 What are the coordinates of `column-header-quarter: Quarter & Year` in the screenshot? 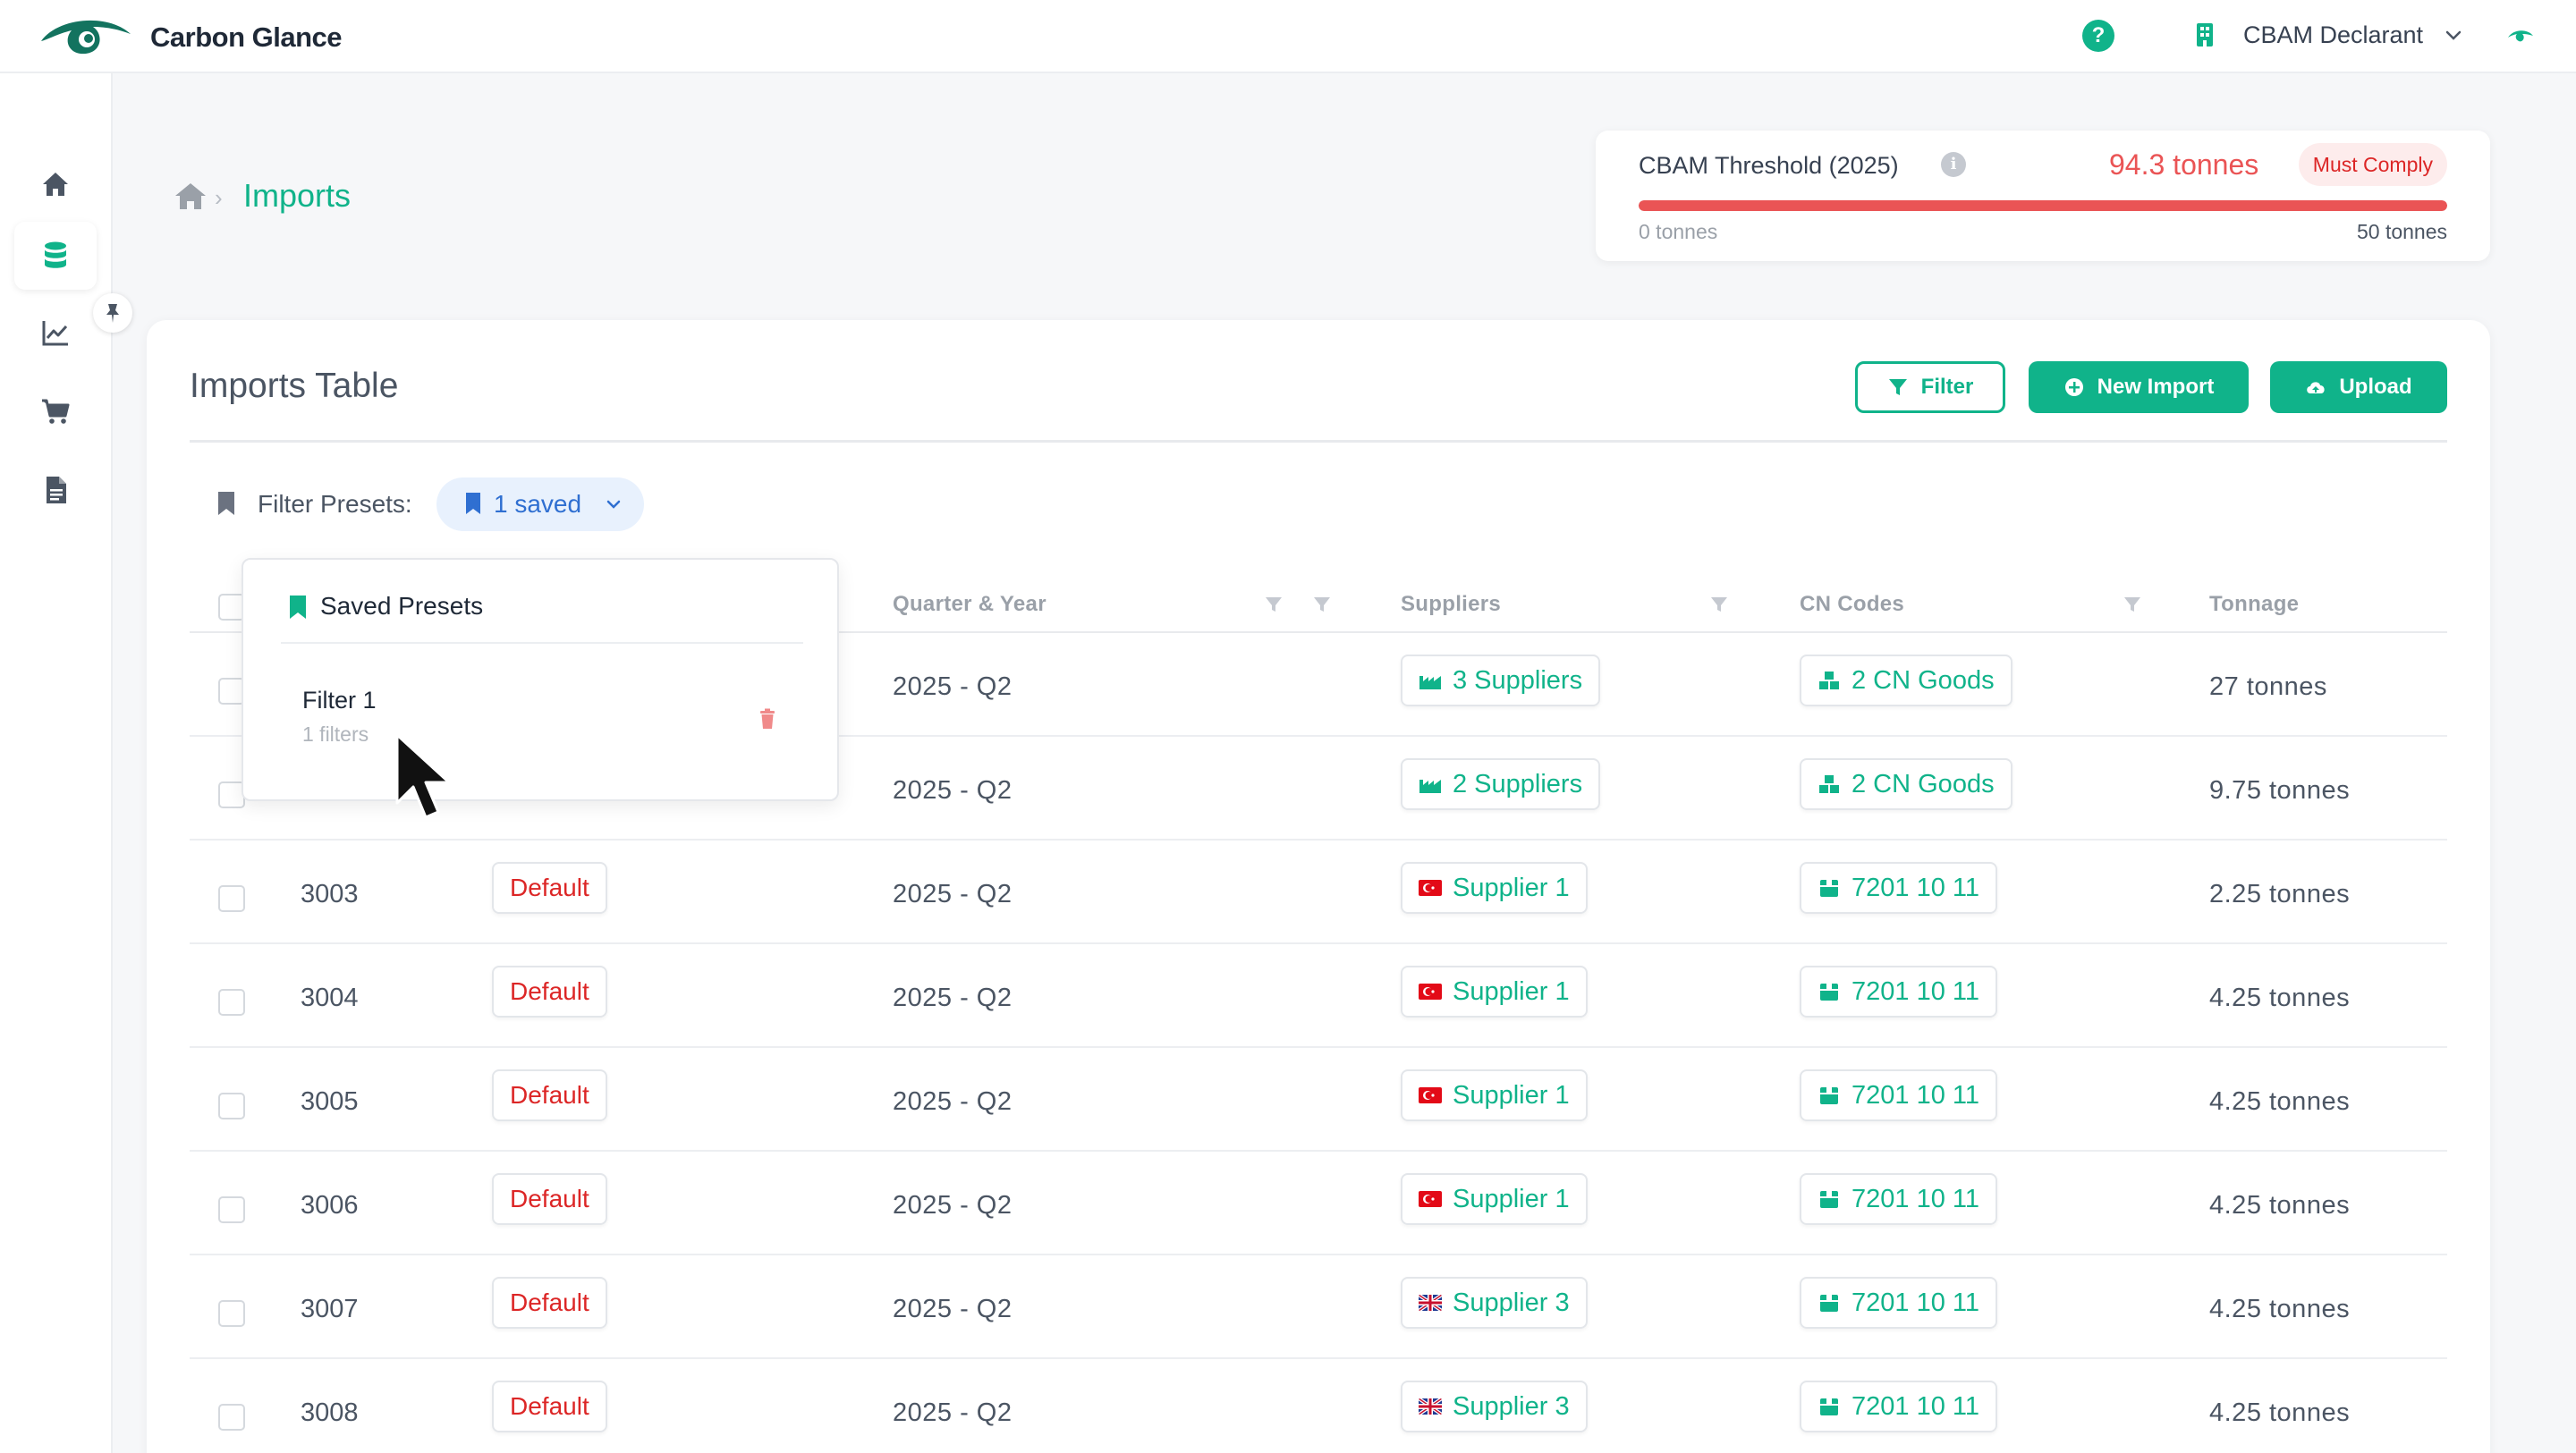 It's located at (969, 604).